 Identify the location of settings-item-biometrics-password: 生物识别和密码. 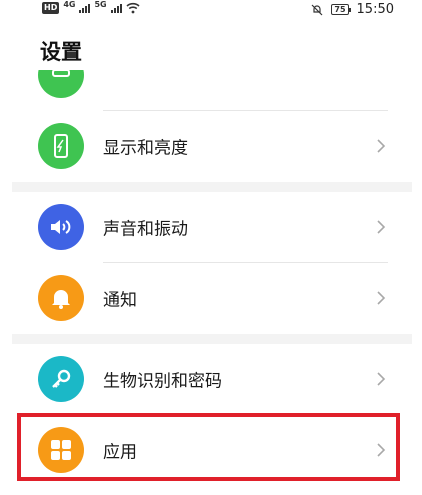
(211, 379).